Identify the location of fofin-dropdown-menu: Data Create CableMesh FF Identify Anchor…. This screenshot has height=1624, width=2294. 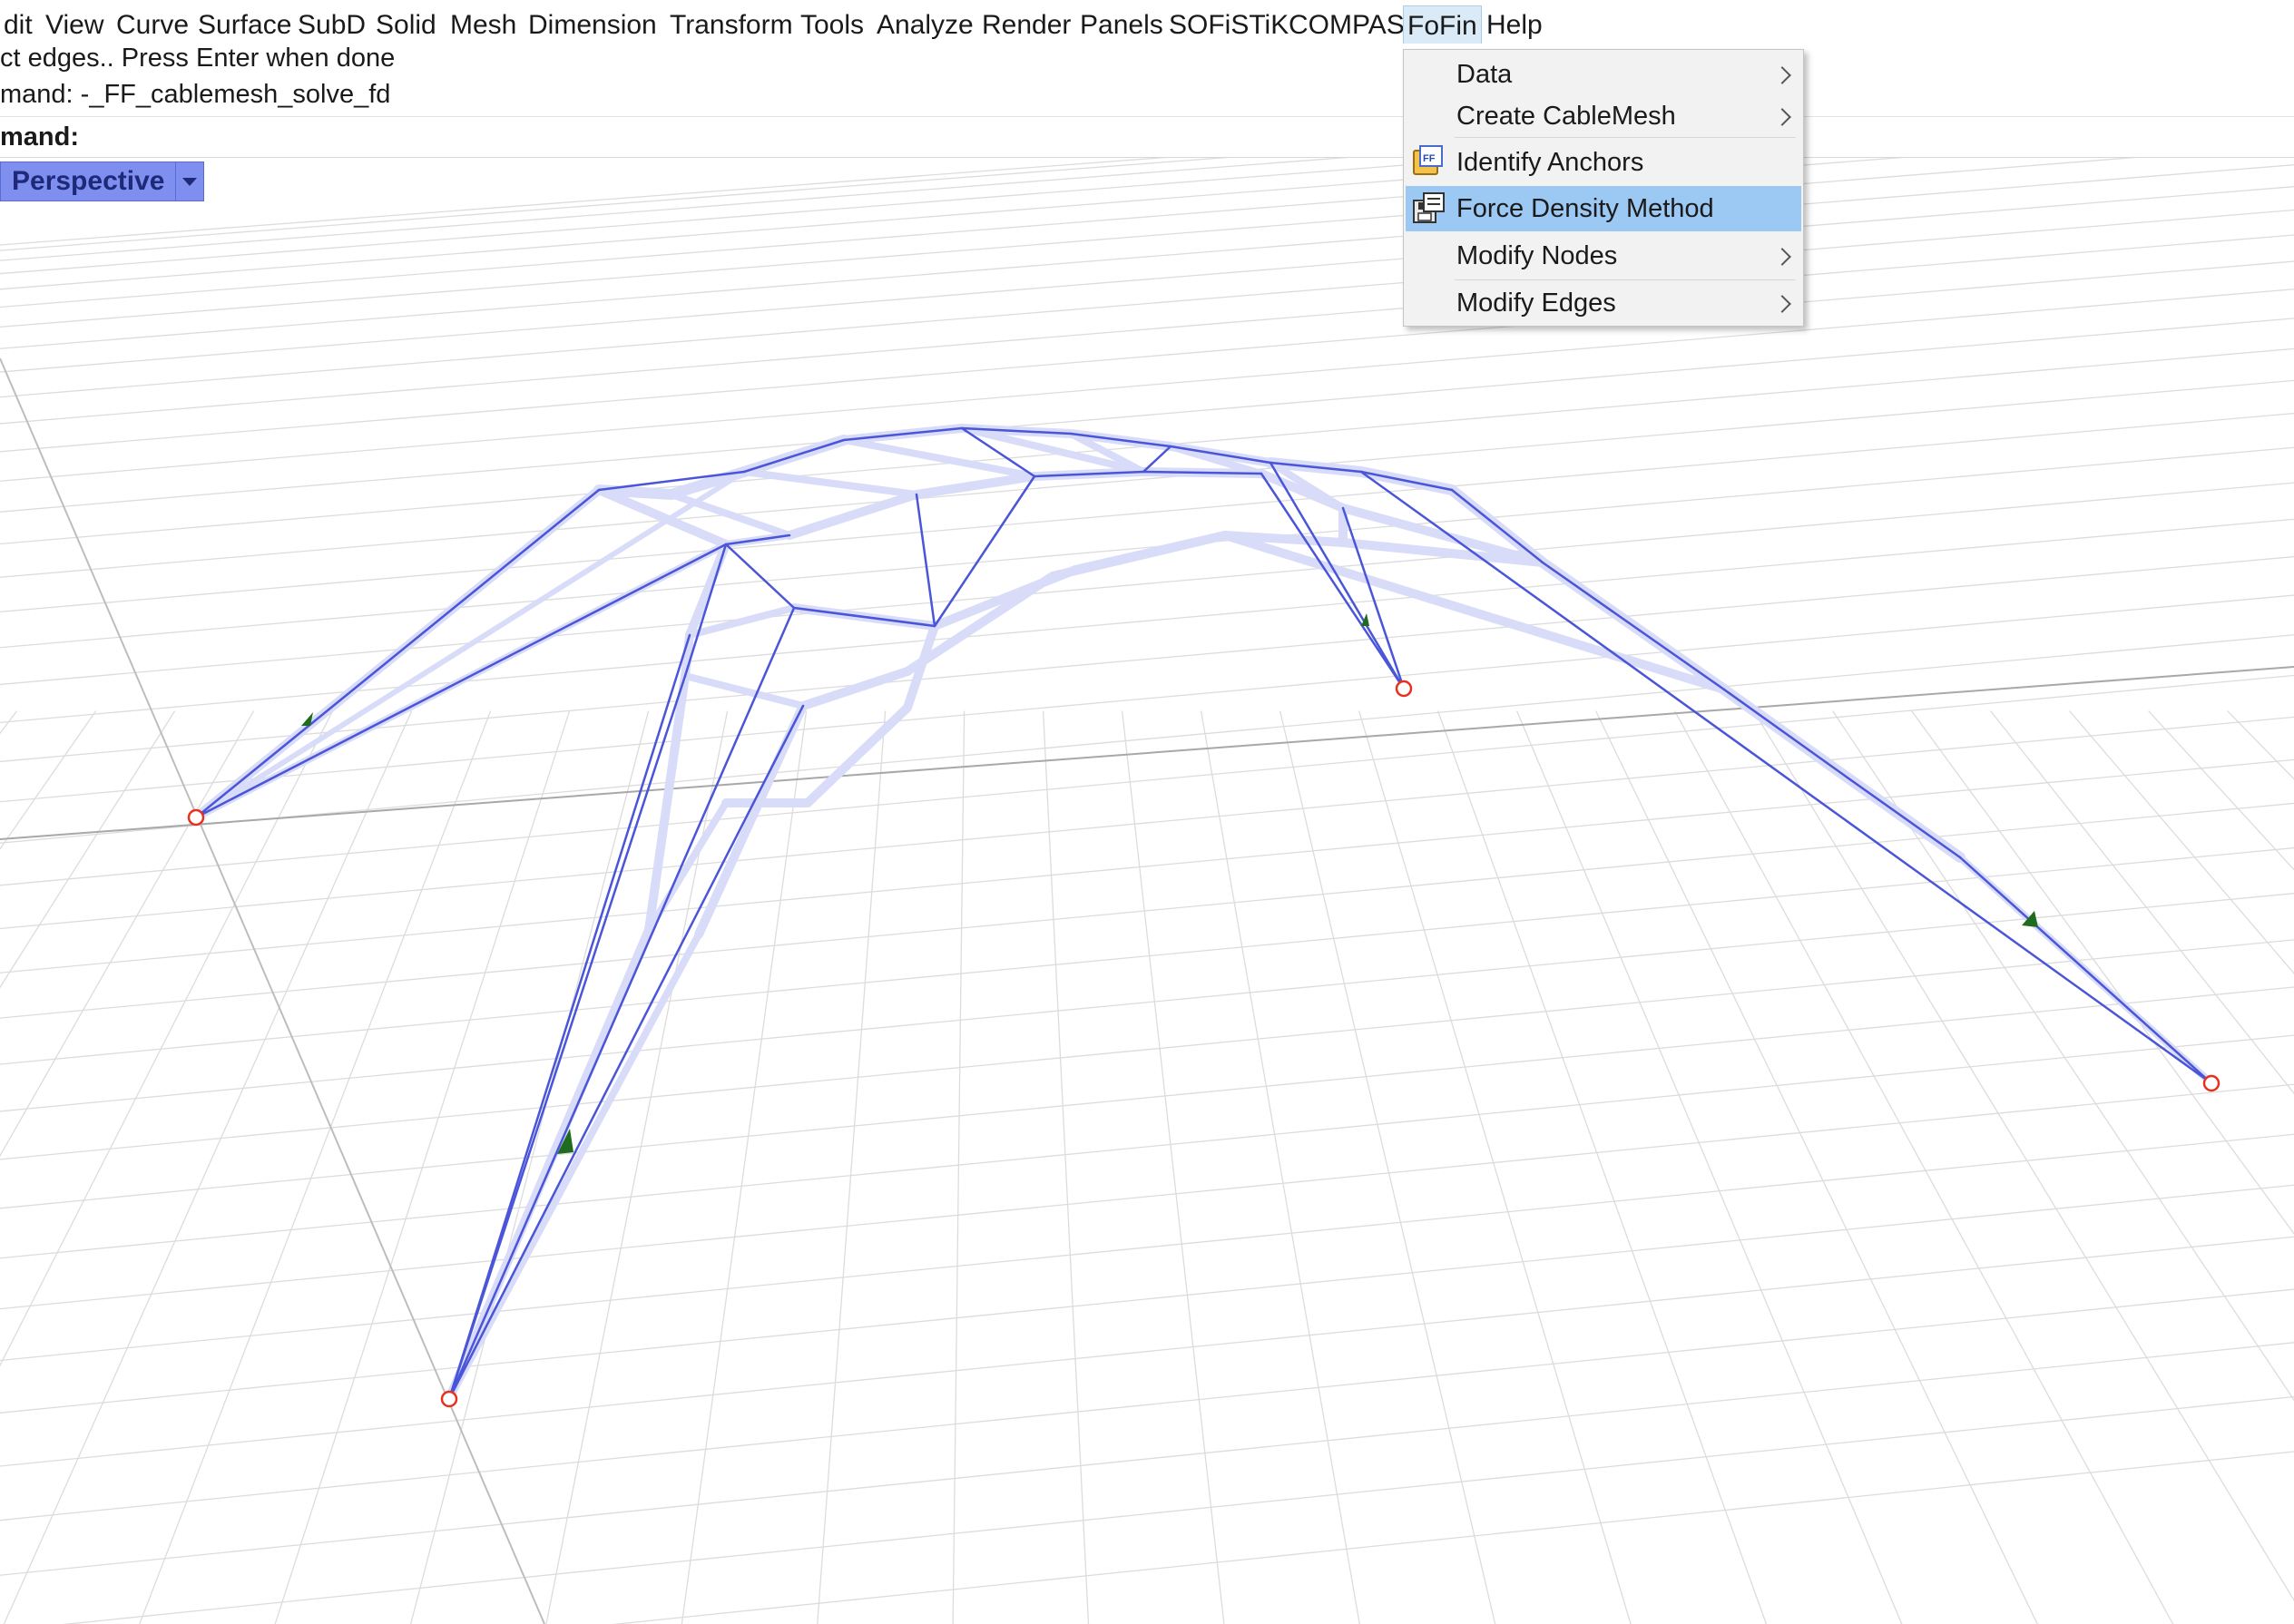
(1603, 188).